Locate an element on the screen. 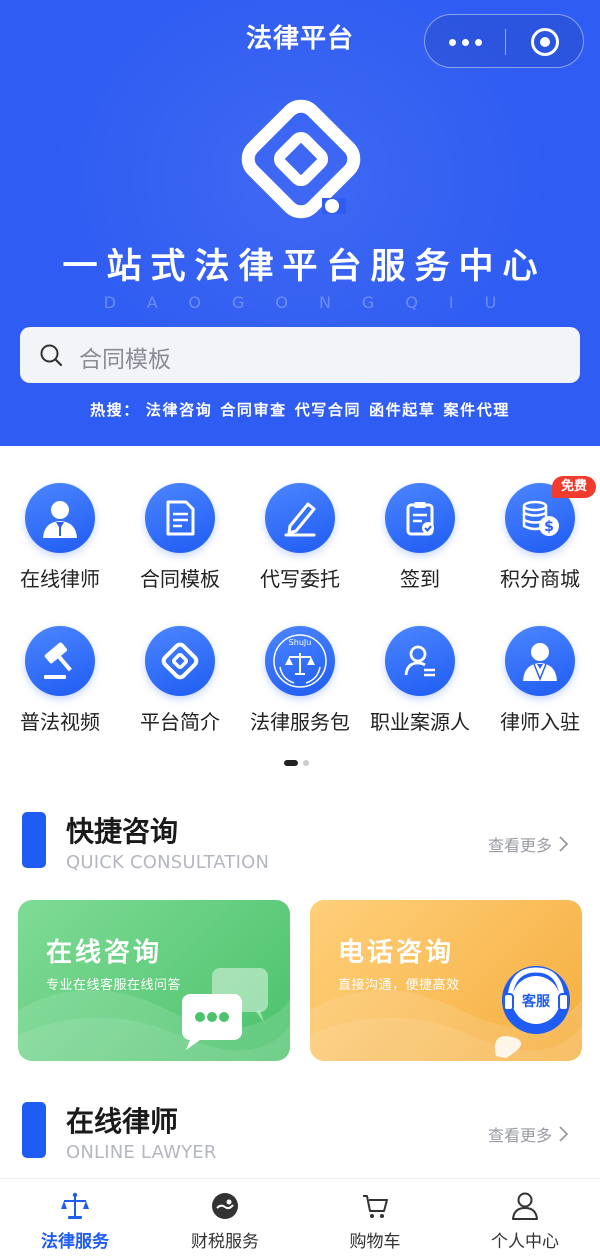  tab-label: 法律服务 is located at coordinates (75, 1242).